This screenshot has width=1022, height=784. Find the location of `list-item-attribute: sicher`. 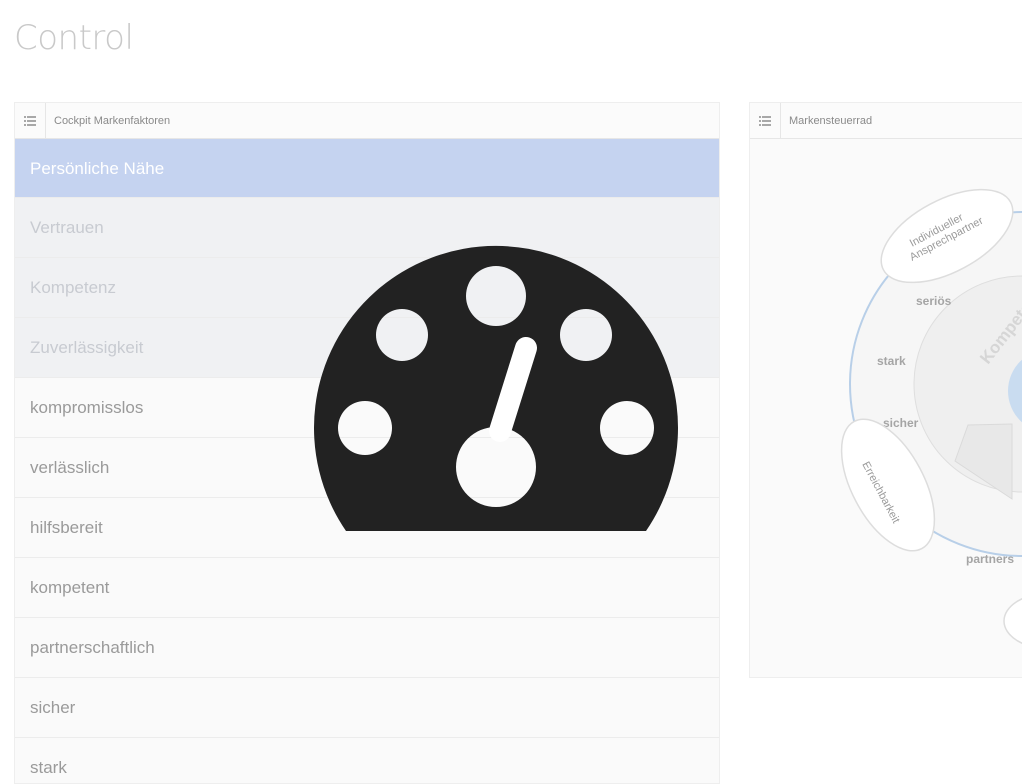

list-item-attribute: sicher is located at coordinates (367, 708).